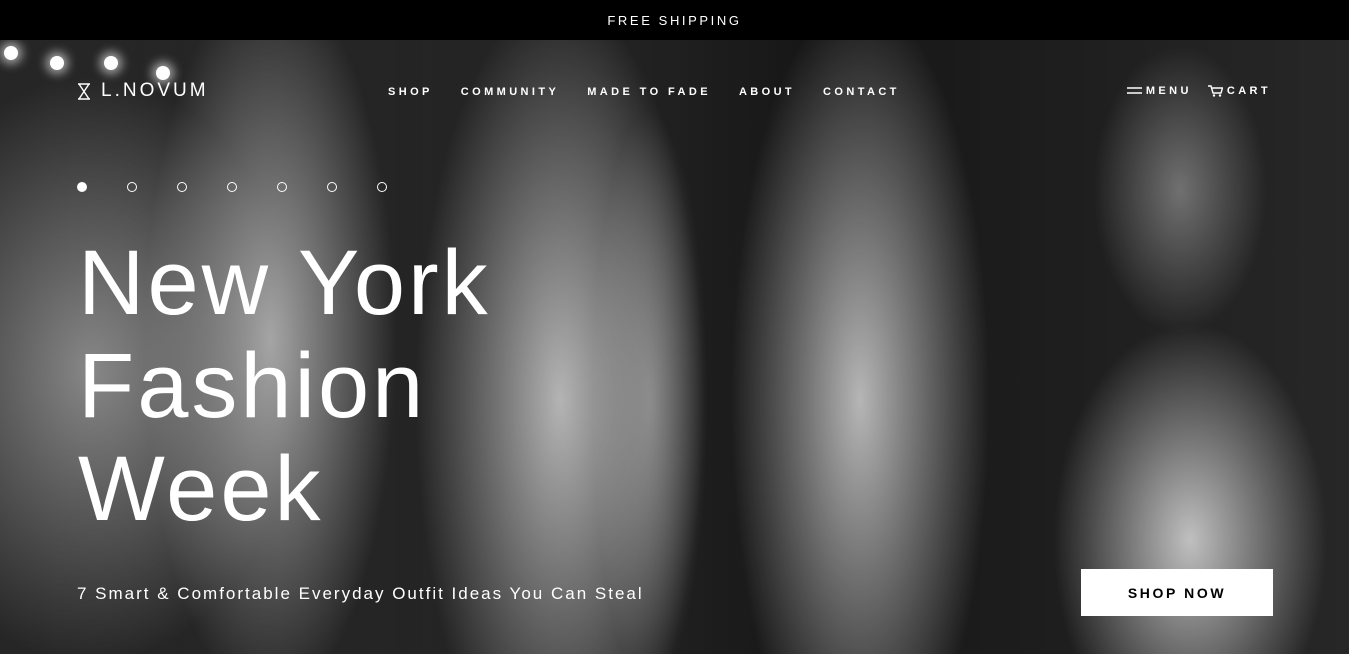 The width and height of the screenshot is (1349, 654). What do you see at coordinates (155, 90) in the screenshot?
I see `brand-name: L.NOVUM` at bounding box center [155, 90].